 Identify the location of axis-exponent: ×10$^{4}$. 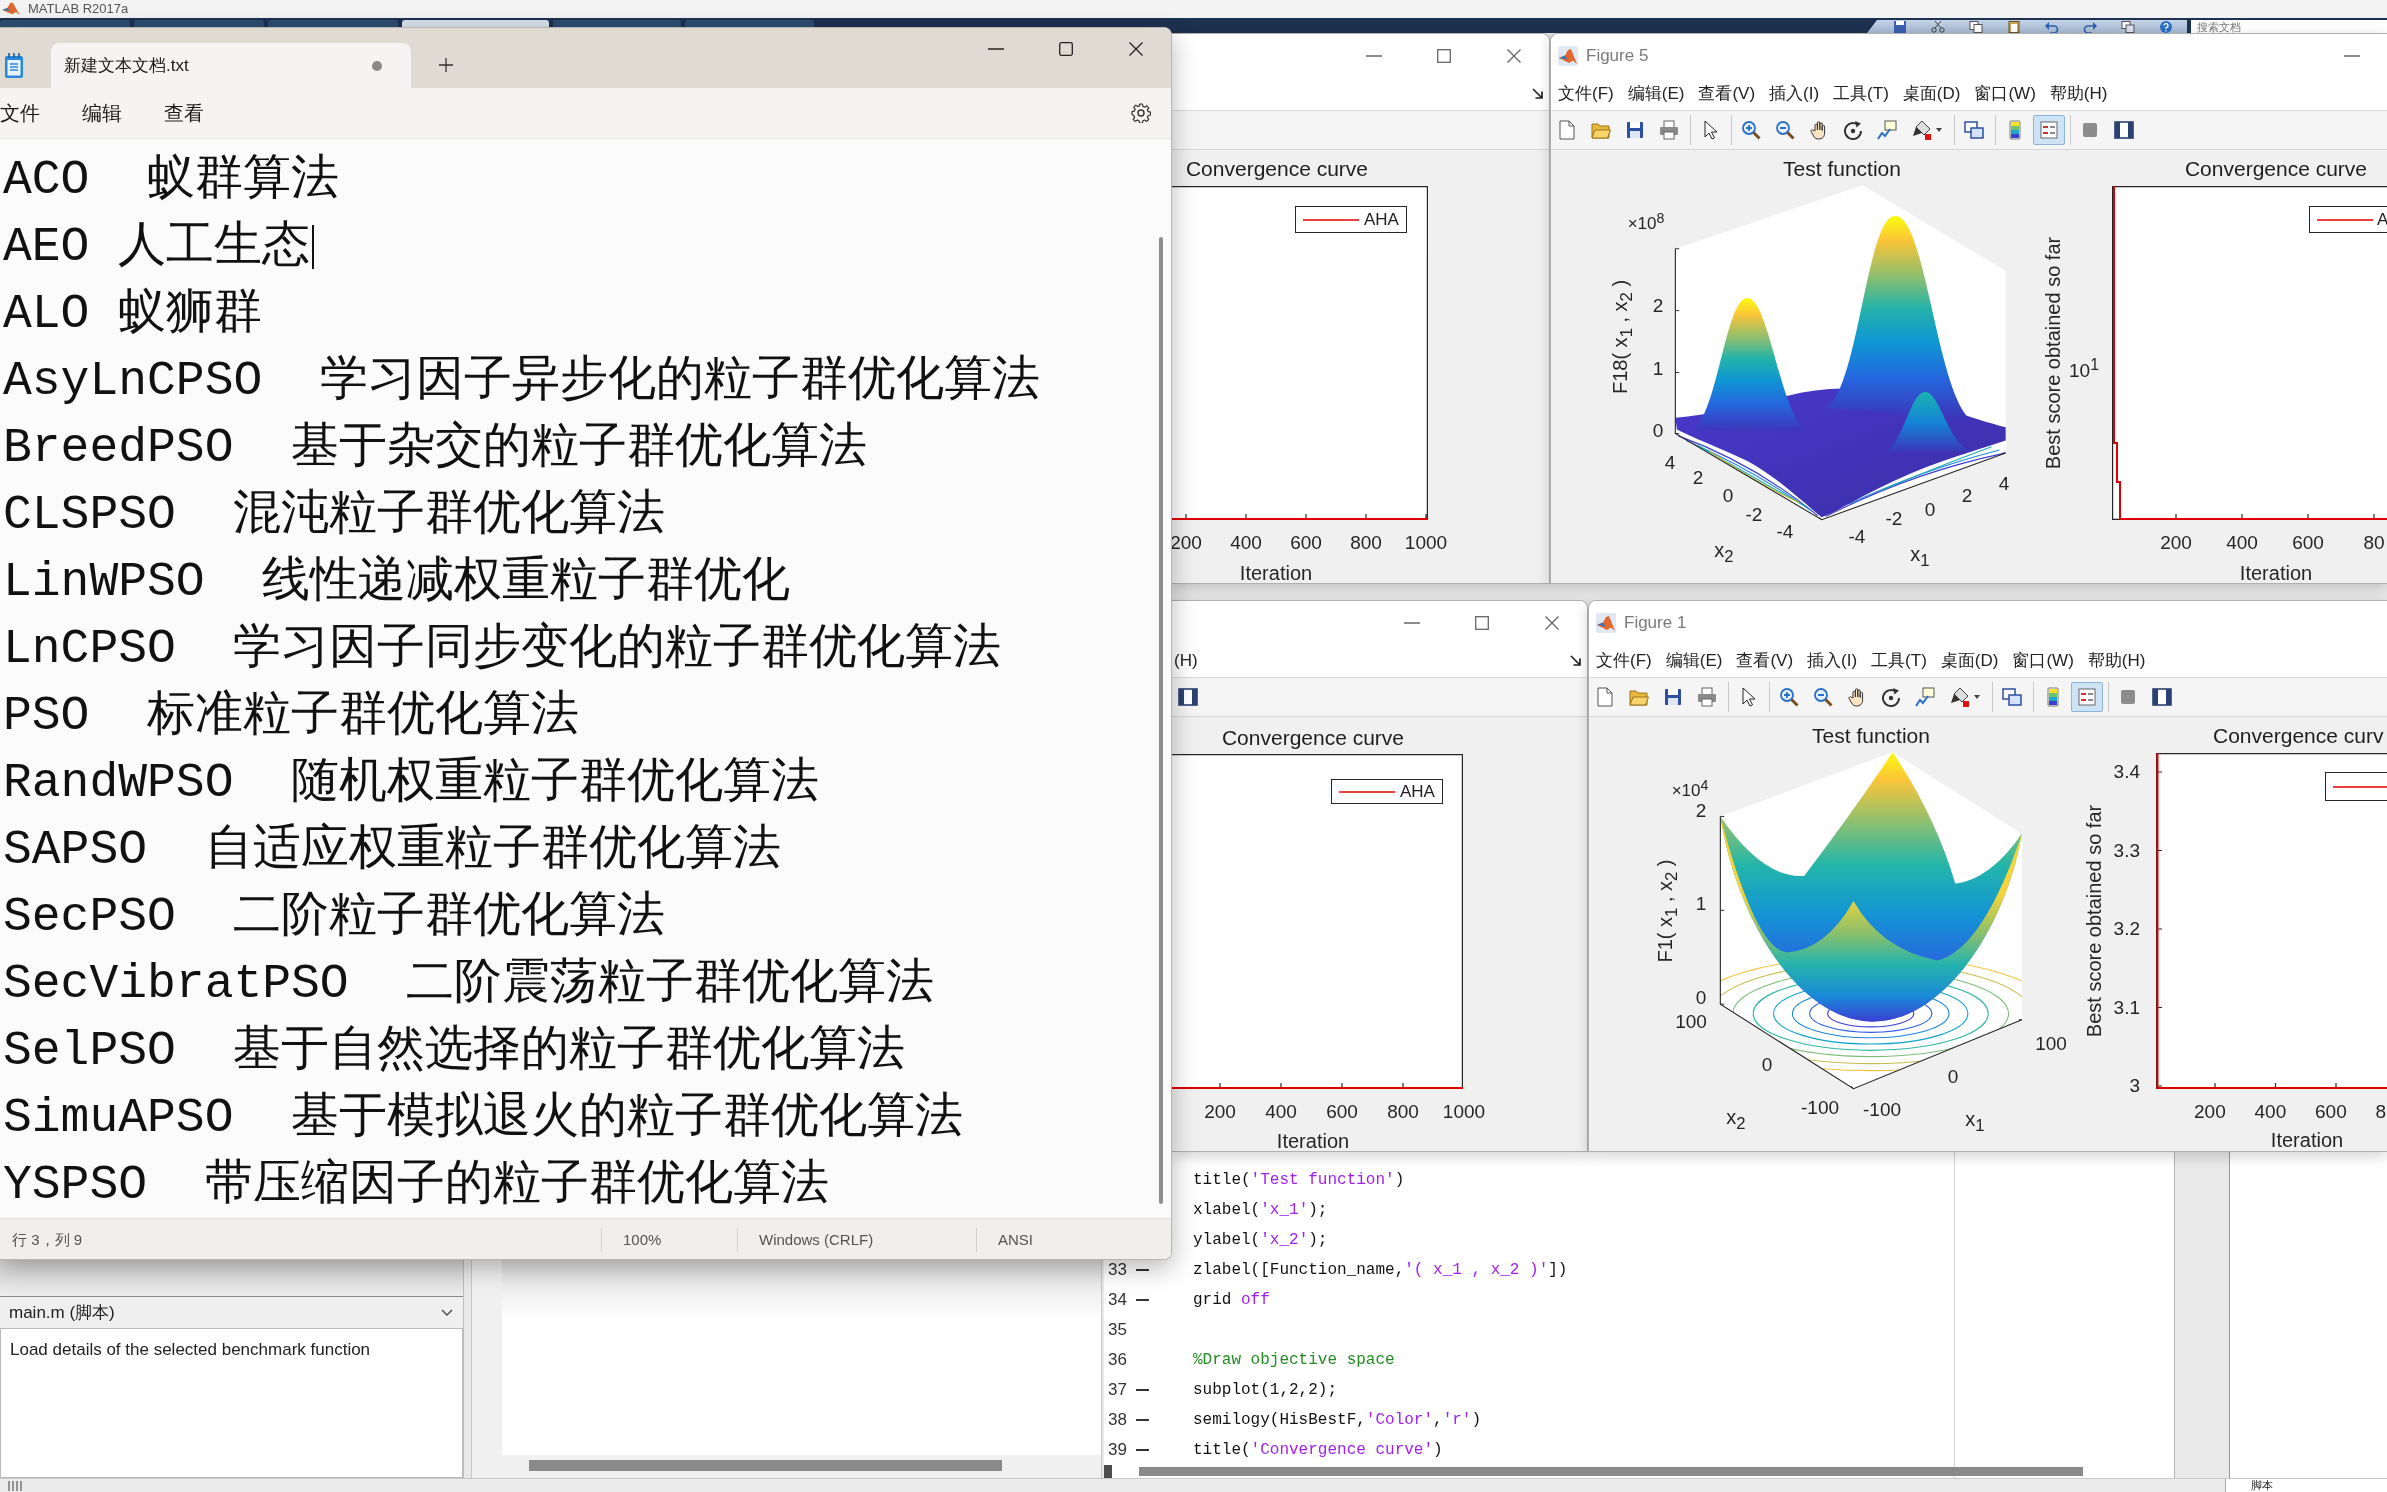
(1690, 789).